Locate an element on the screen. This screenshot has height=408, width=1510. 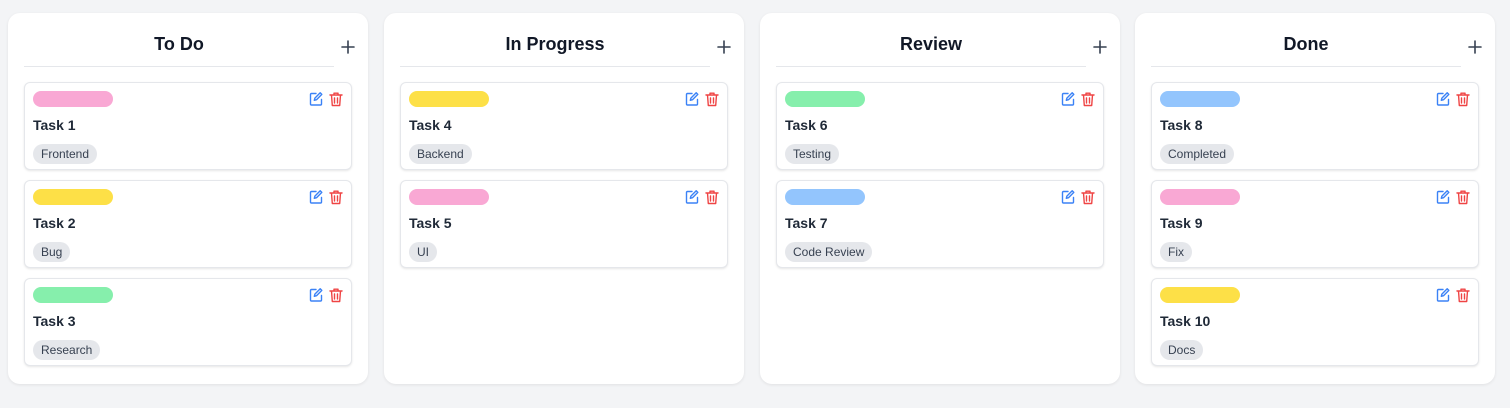
task-tag: Fix is located at coordinates (1176, 252).